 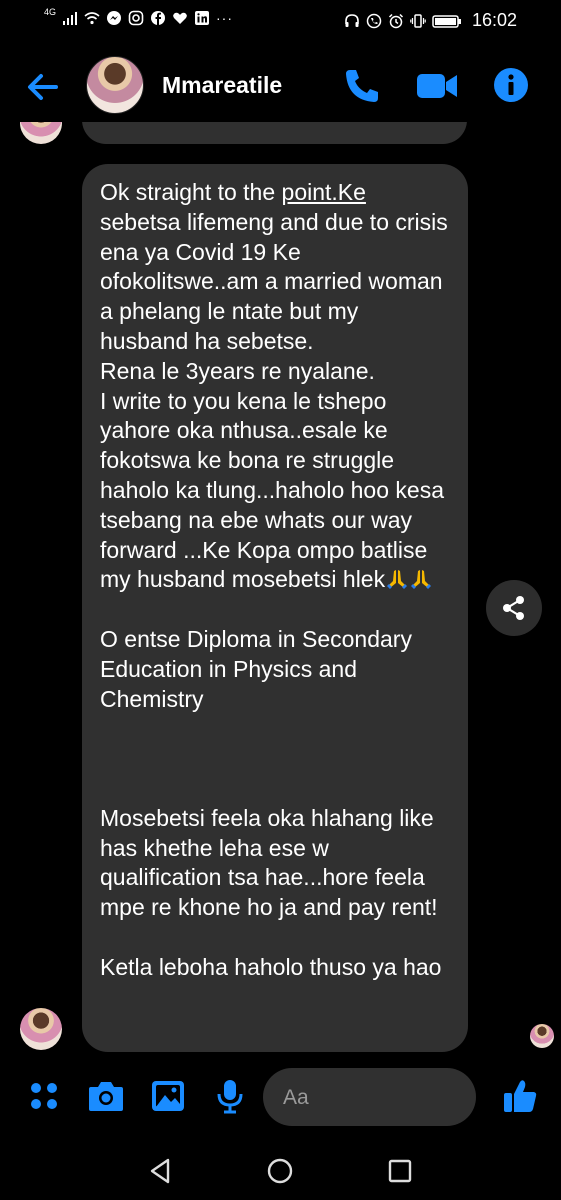 I want to click on alarm-icon, so click(x=395, y=20).